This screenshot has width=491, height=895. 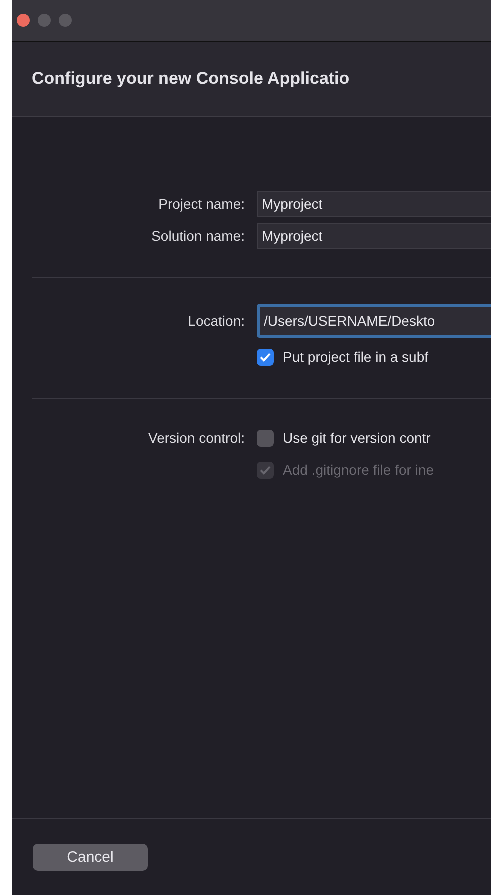 I want to click on field-label: Project name:, so click(x=202, y=204).